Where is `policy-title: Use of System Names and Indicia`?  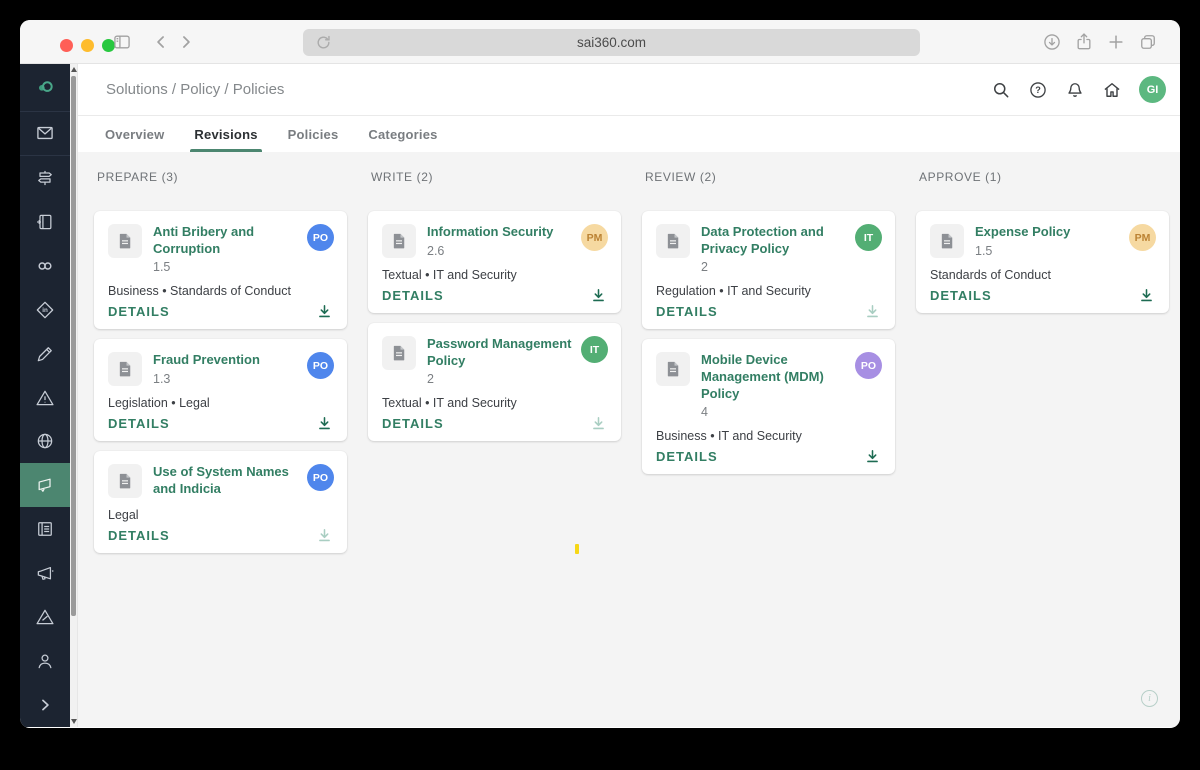 policy-title: Use of System Names and Indicia is located at coordinates (228, 480).